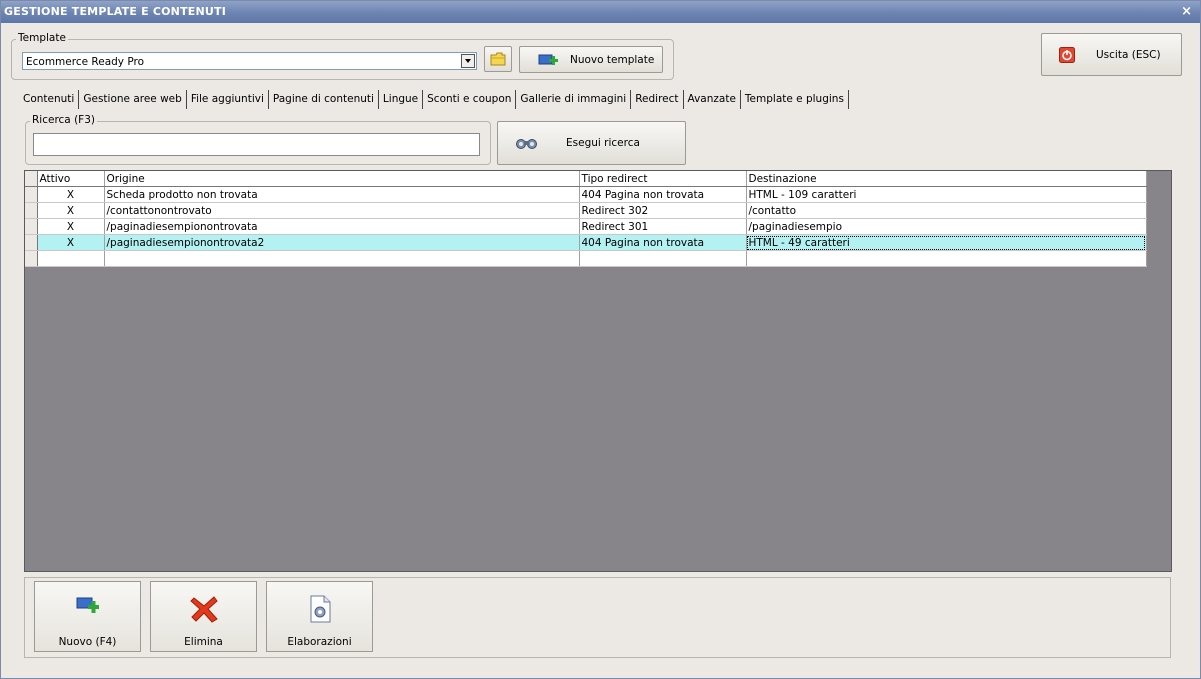 The height and width of the screenshot is (679, 1201). Describe the element at coordinates (603, 143) in the screenshot. I see `search-button-label: Esegui ricerca` at that location.